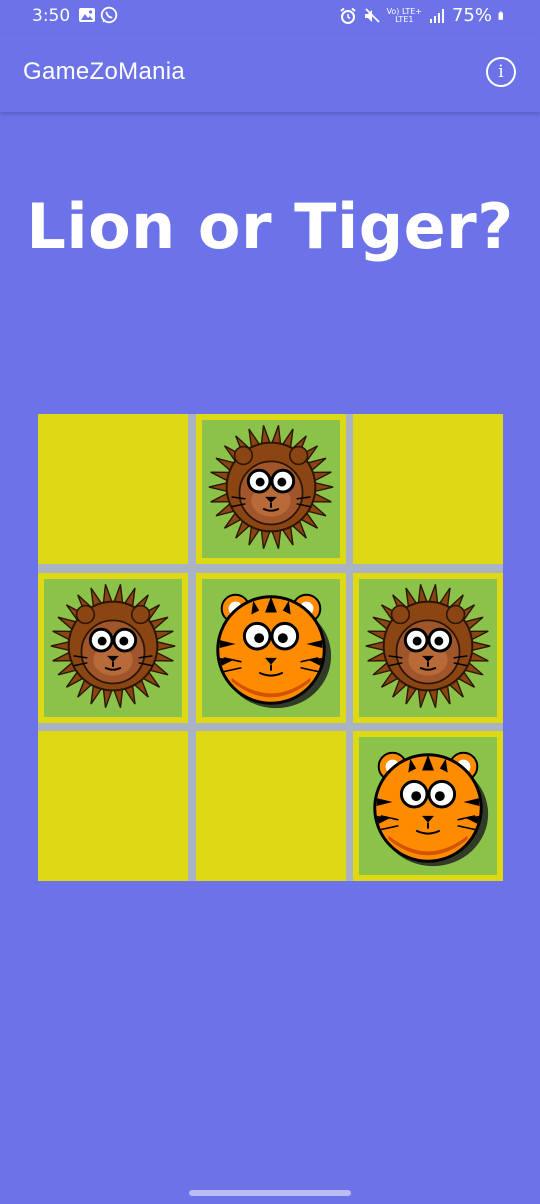  What do you see at coordinates (113, 489) in the screenshot?
I see `board-cell-r1c1` at bounding box center [113, 489].